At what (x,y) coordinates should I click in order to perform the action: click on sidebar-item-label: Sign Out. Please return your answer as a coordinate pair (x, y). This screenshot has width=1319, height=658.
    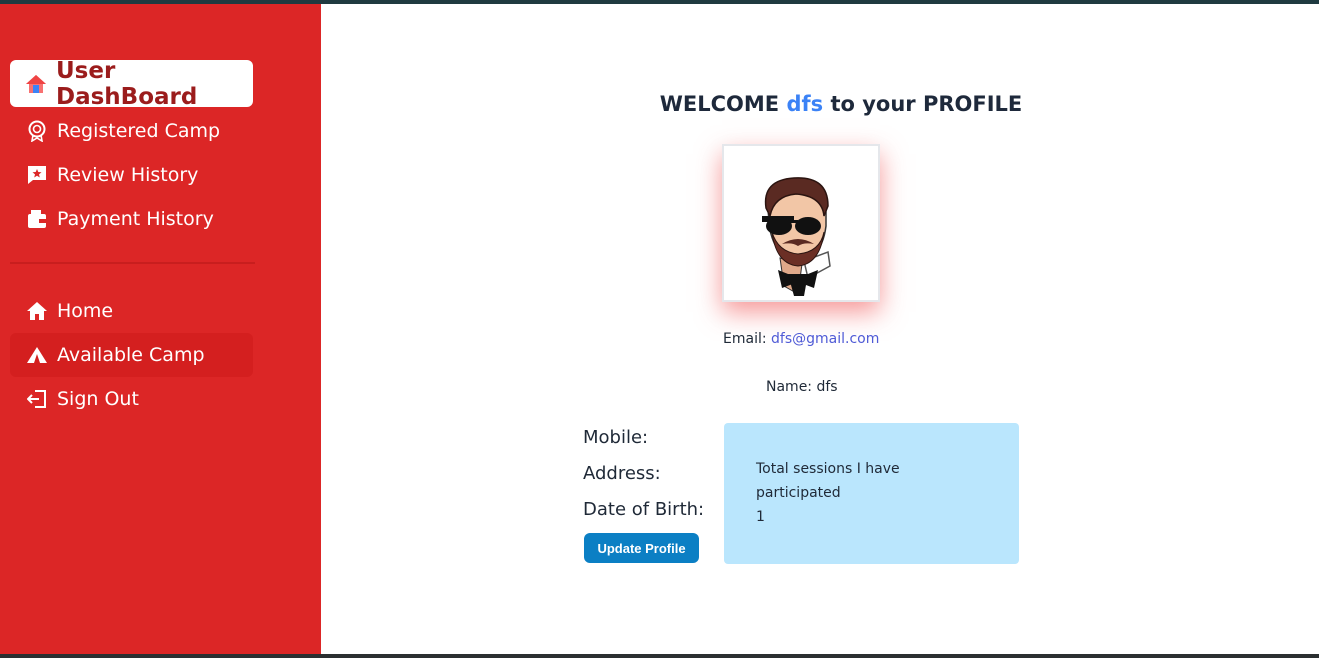
    Looking at the image, I should click on (98, 399).